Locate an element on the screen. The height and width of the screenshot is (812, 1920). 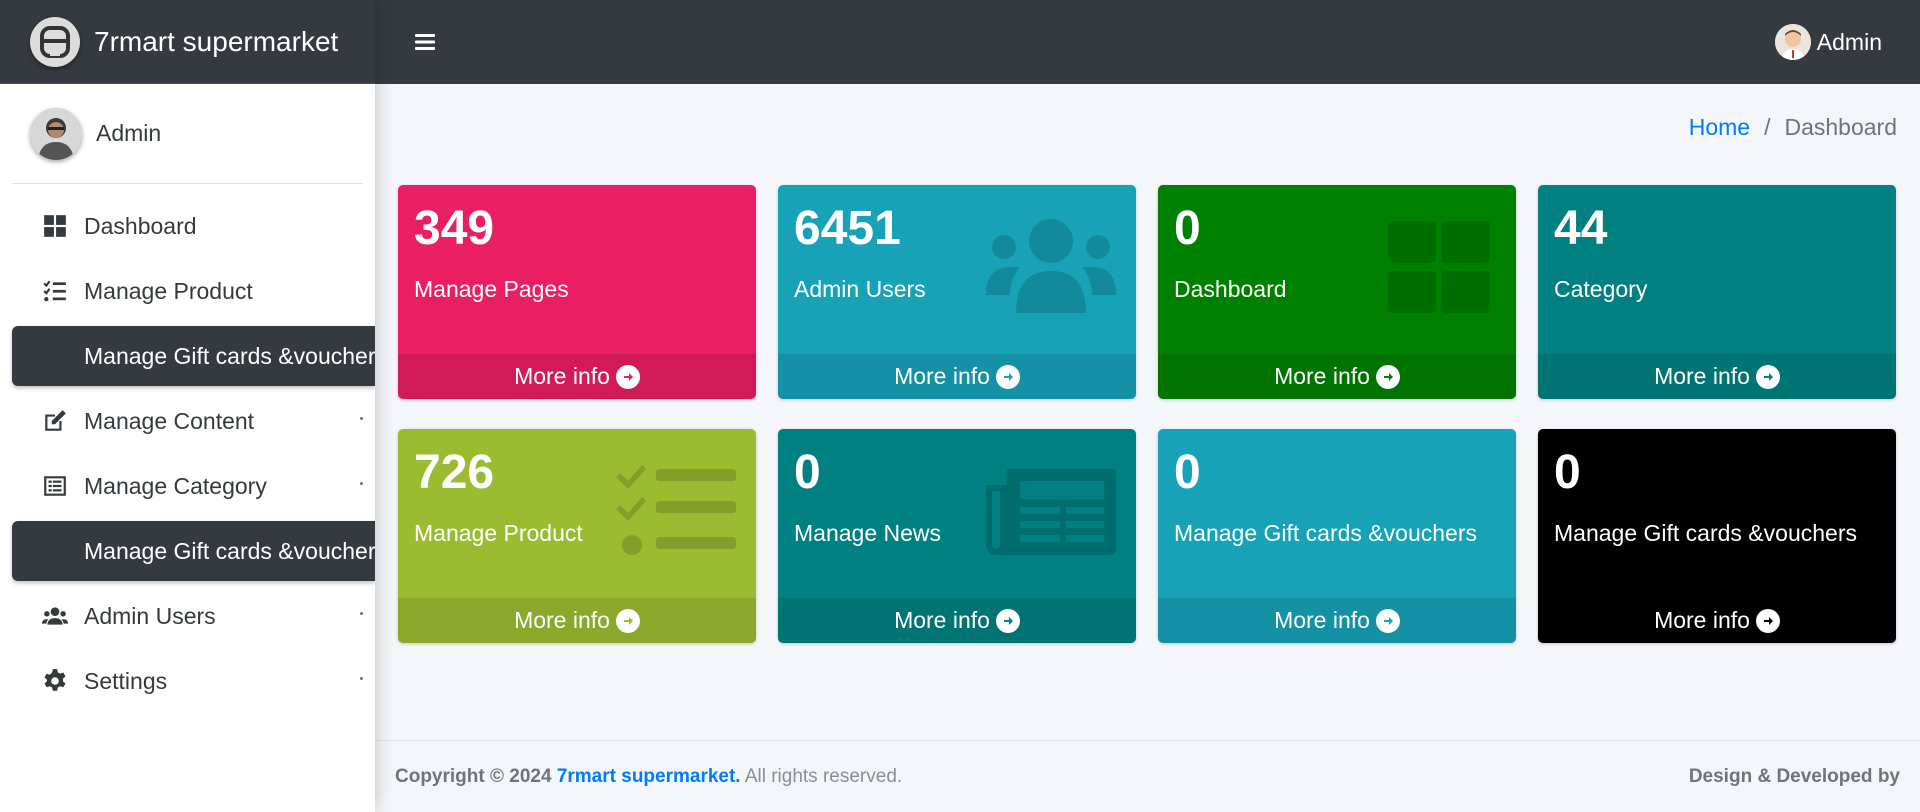
stat-label: Manage Pages is located at coordinates (491, 288).